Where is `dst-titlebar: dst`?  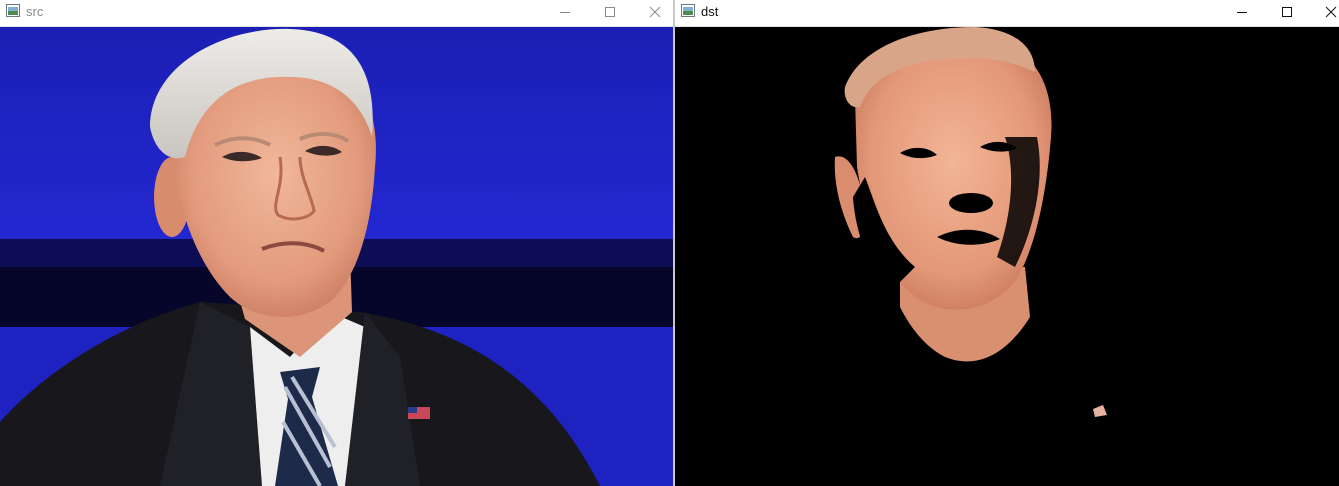 dst-titlebar: dst is located at coordinates (1007, 13).